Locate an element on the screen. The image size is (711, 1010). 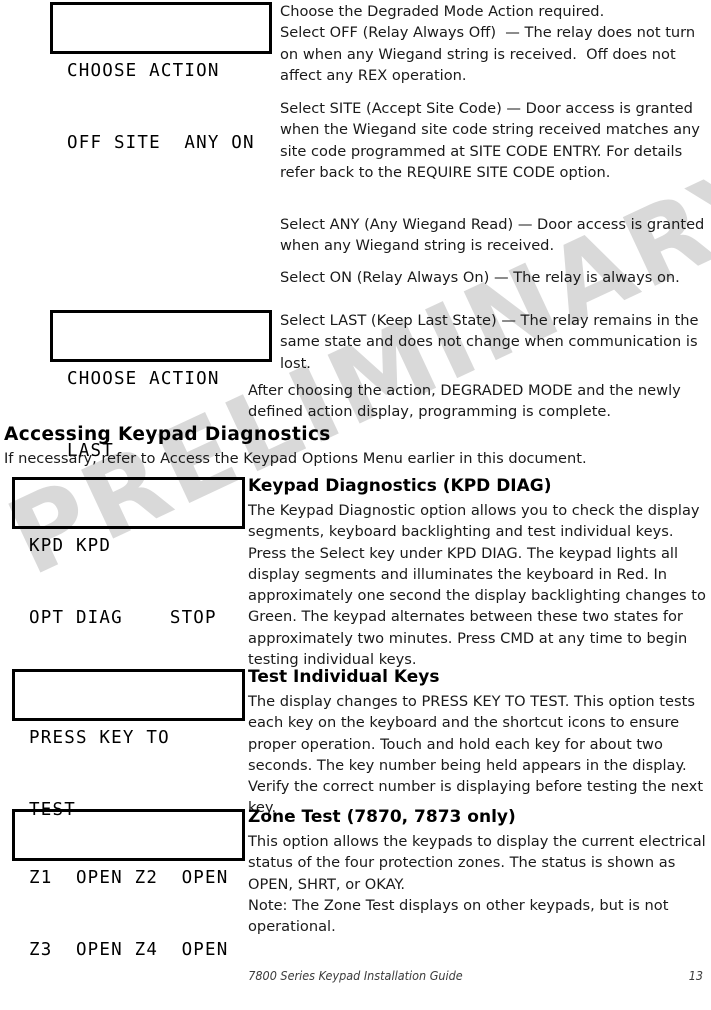
lcd-zone-test: Z1 OPEN Z2 OPEN Z3 OPEN Z4 OPEN is located at coordinates (128, 884).